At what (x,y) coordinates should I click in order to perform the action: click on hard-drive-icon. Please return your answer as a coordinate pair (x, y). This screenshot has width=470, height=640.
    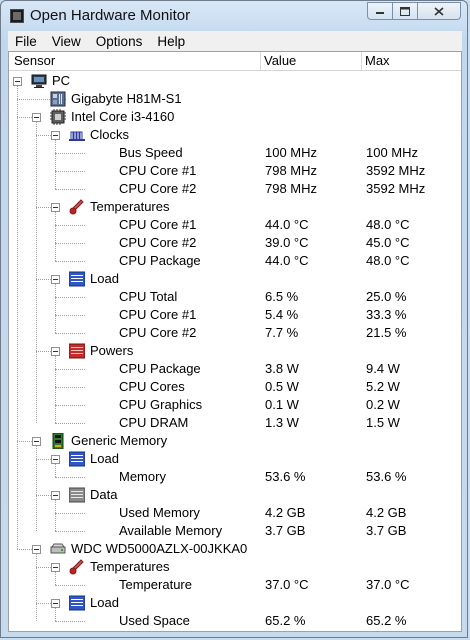
    Looking at the image, I should click on (58, 549).